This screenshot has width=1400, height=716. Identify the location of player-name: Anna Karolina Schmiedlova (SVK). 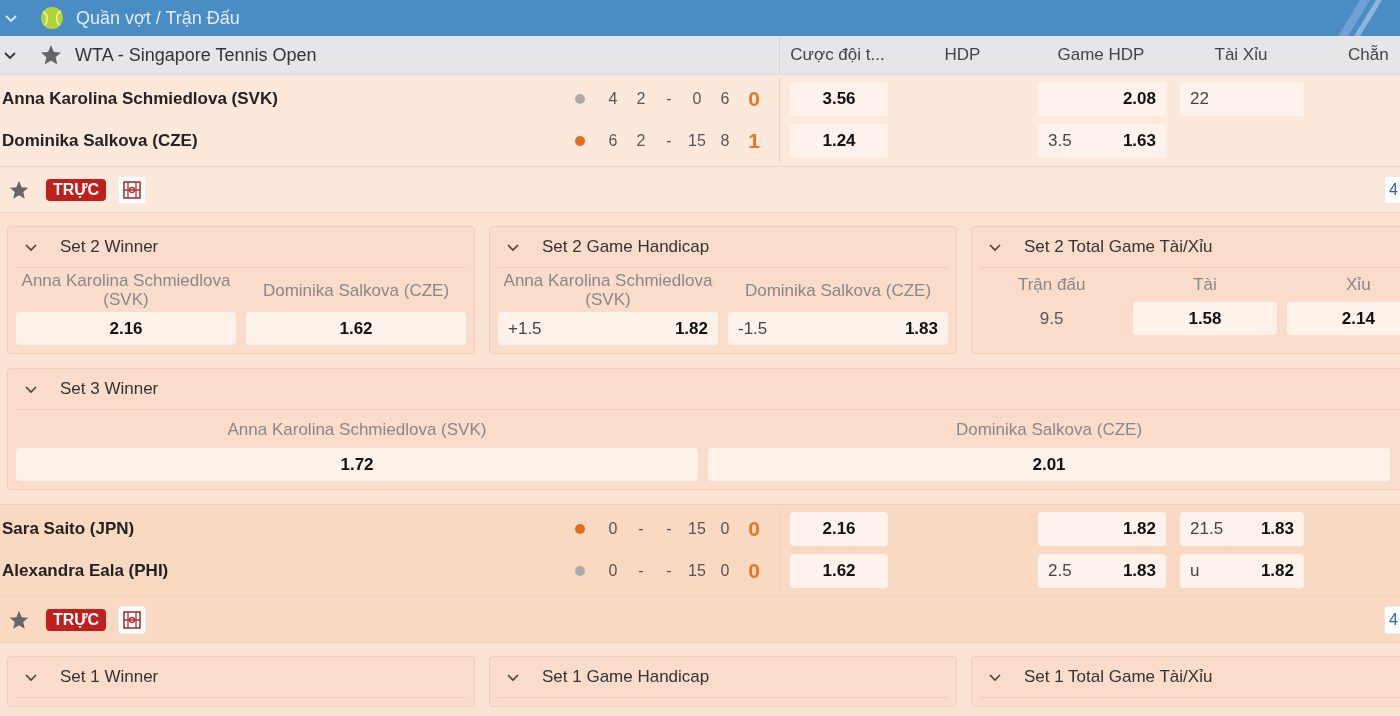
(140, 99).